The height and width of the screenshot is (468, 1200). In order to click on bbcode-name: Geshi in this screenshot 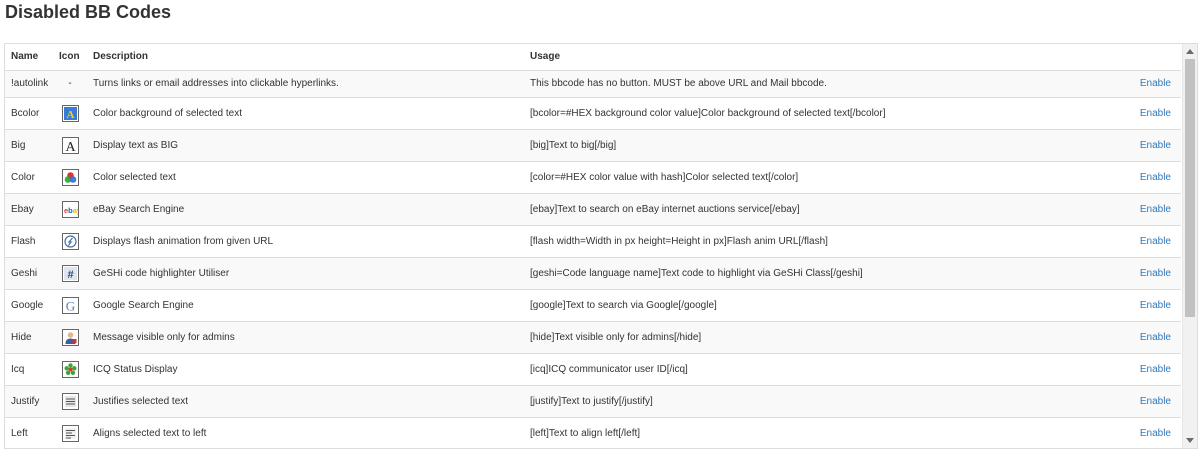, I will do `click(24, 273)`.